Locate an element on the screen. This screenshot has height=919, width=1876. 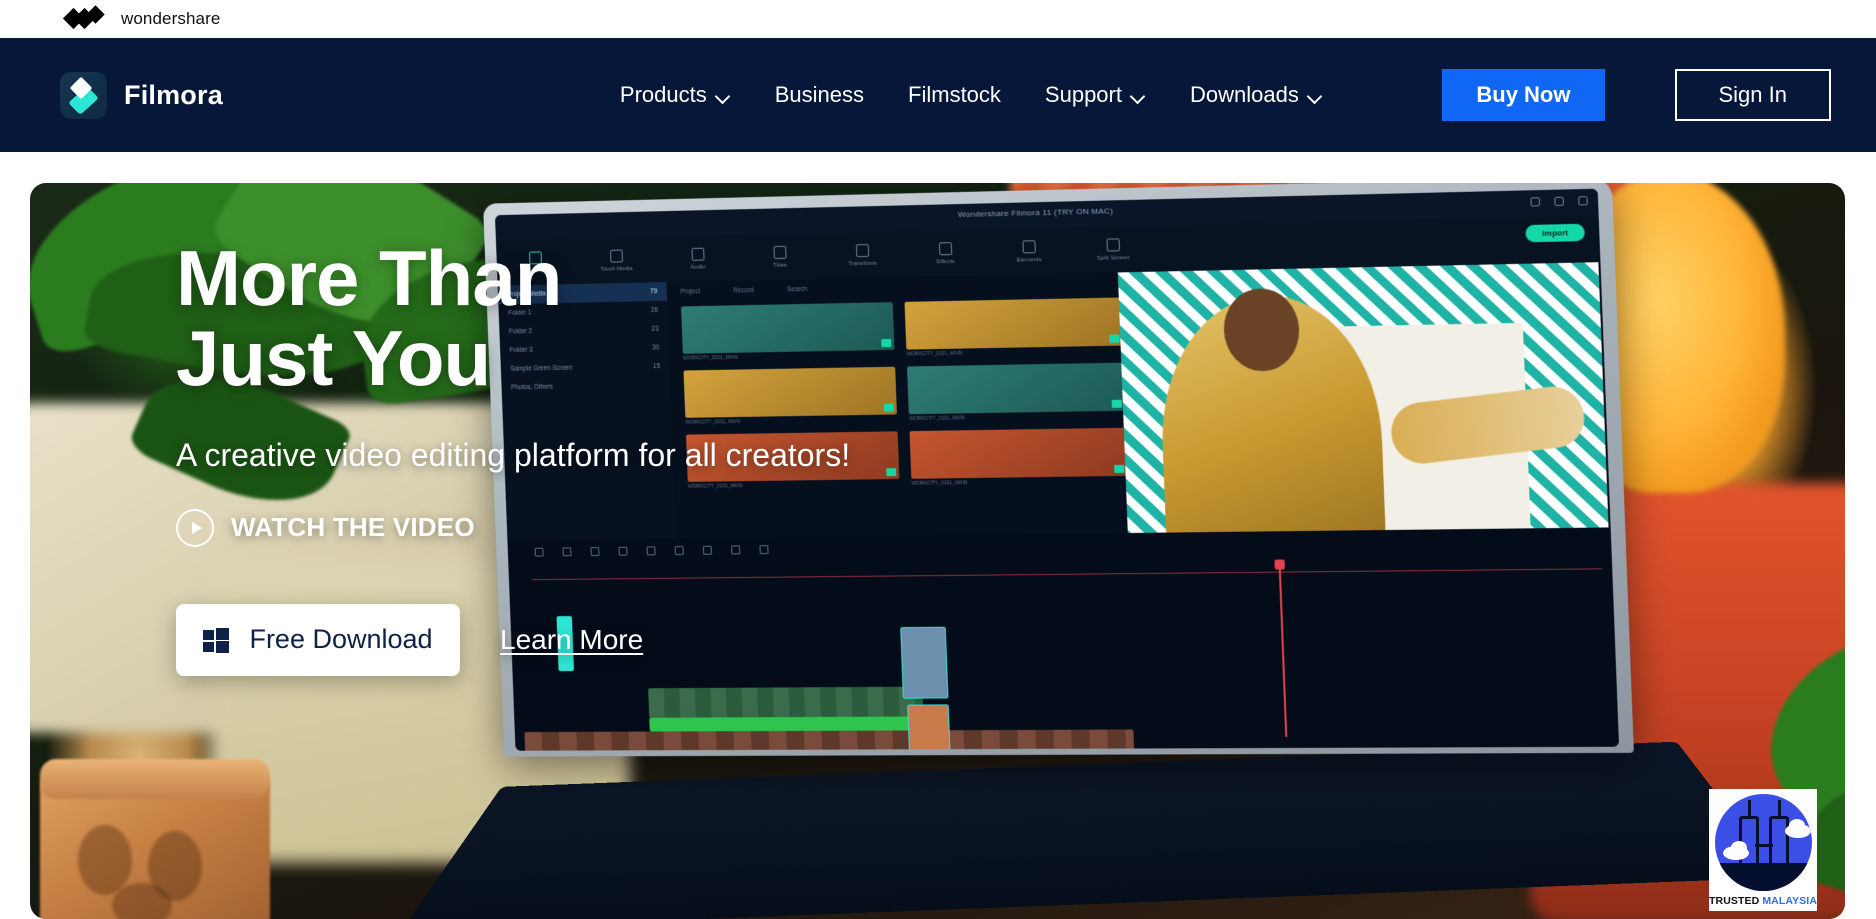
headline-line-2: Just You is located at coordinates (333, 357).